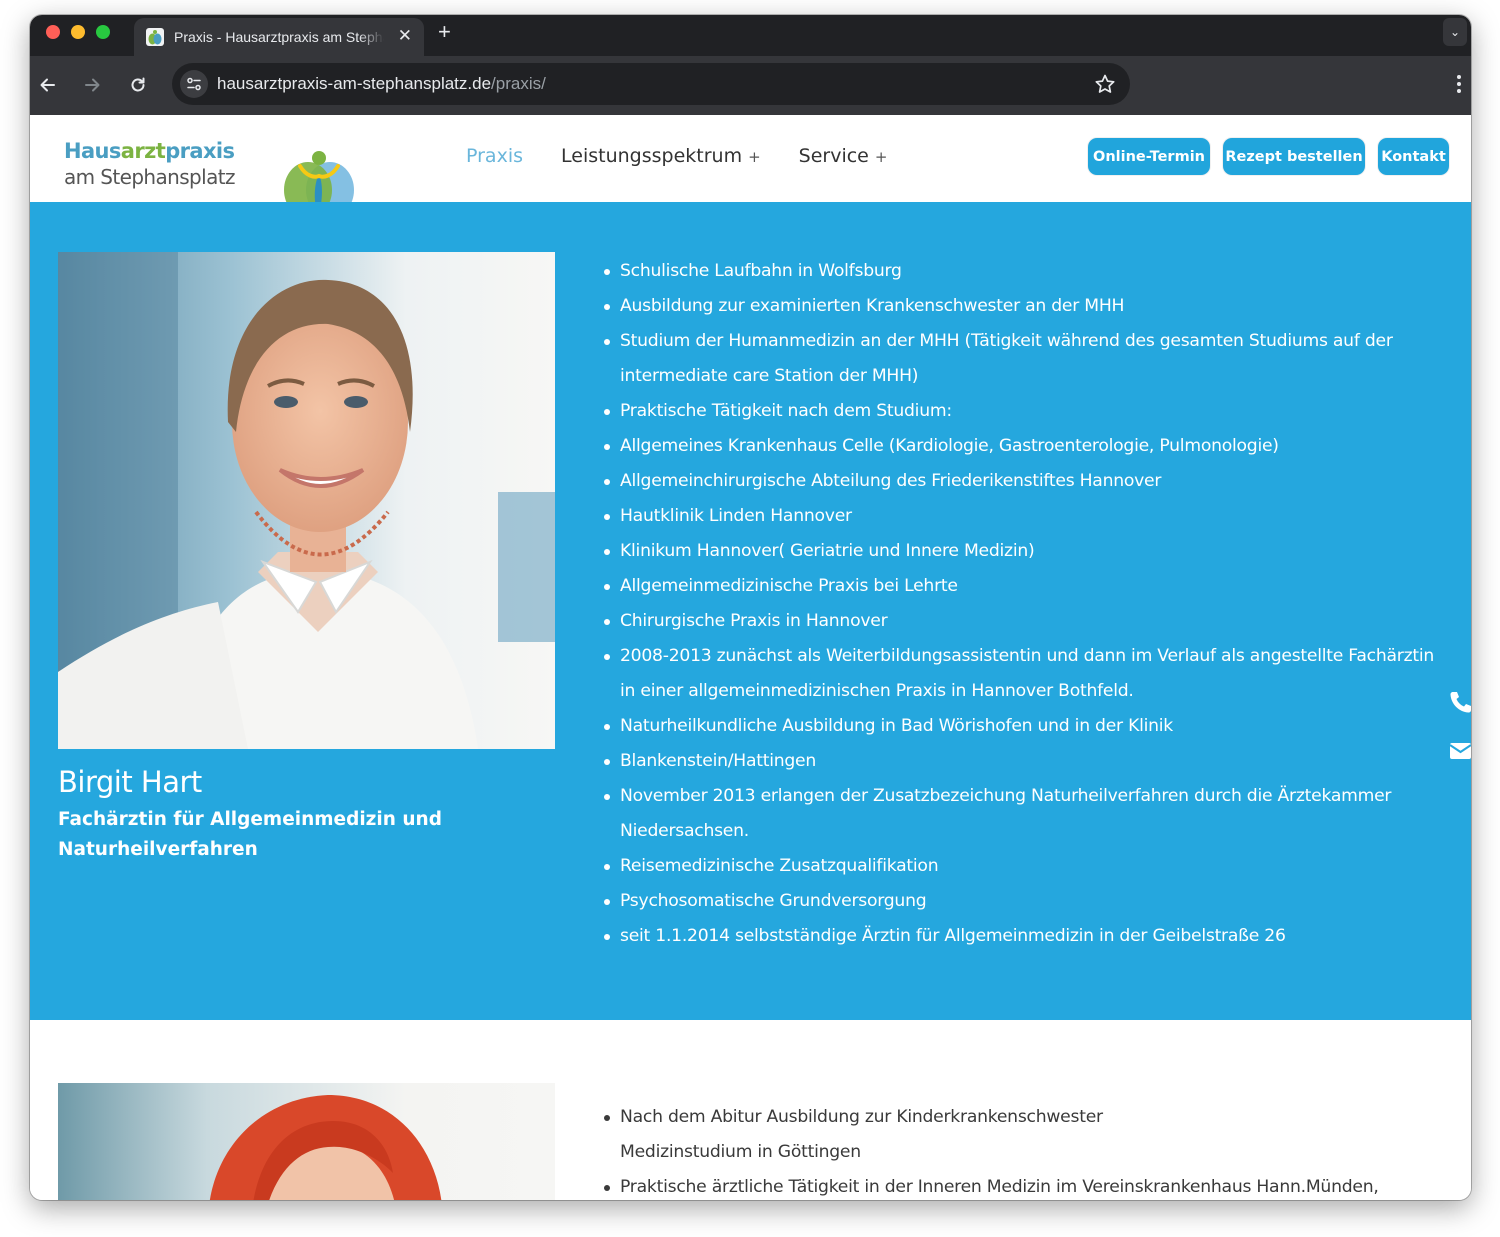 Image resolution: width=1500 pixels, height=1237 pixels. Describe the element at coordinates (155, 37) in the screenshot. I see `favicon-icon` at that location.